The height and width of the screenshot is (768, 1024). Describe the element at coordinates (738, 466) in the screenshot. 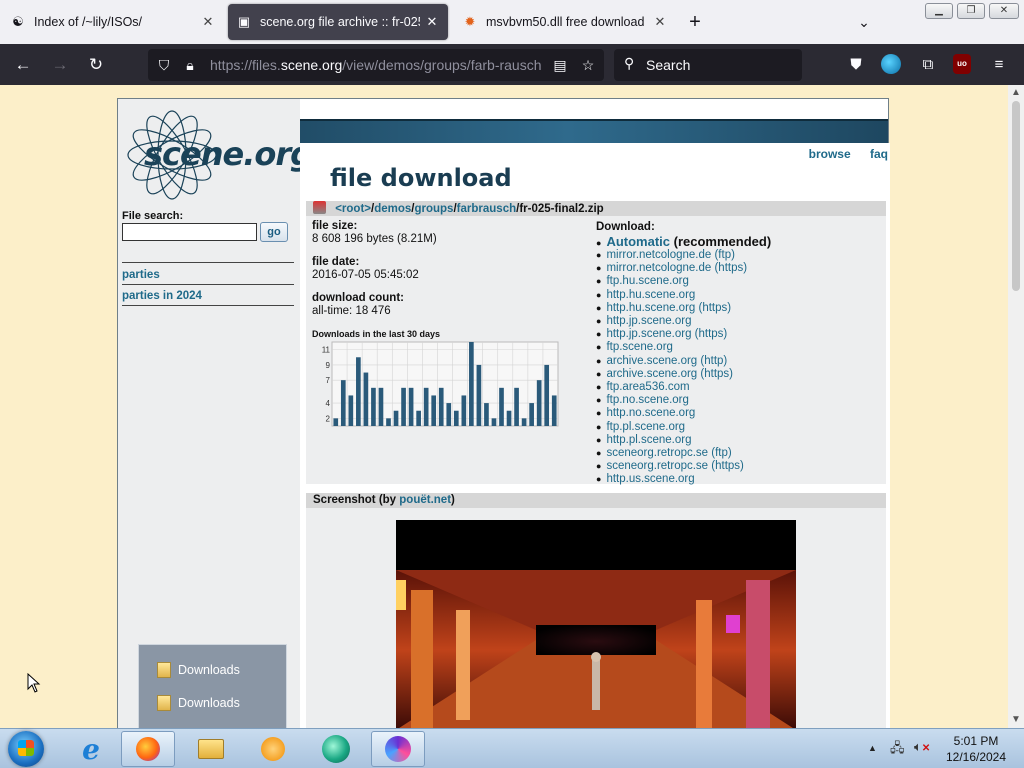

I see `mirror-link: ● sceneorg.retropc.se (https)` at that location.